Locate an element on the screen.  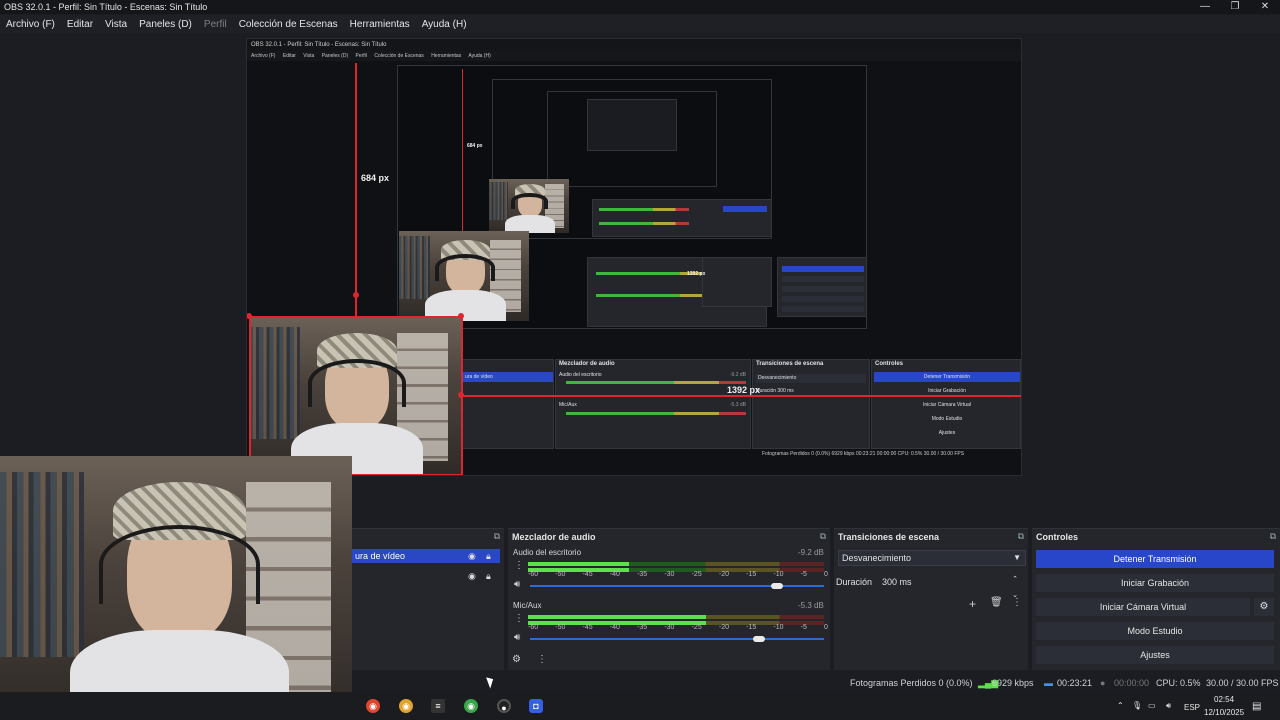
nested-trans-select: Desvanecimiento is located at coordinates (811, 378).